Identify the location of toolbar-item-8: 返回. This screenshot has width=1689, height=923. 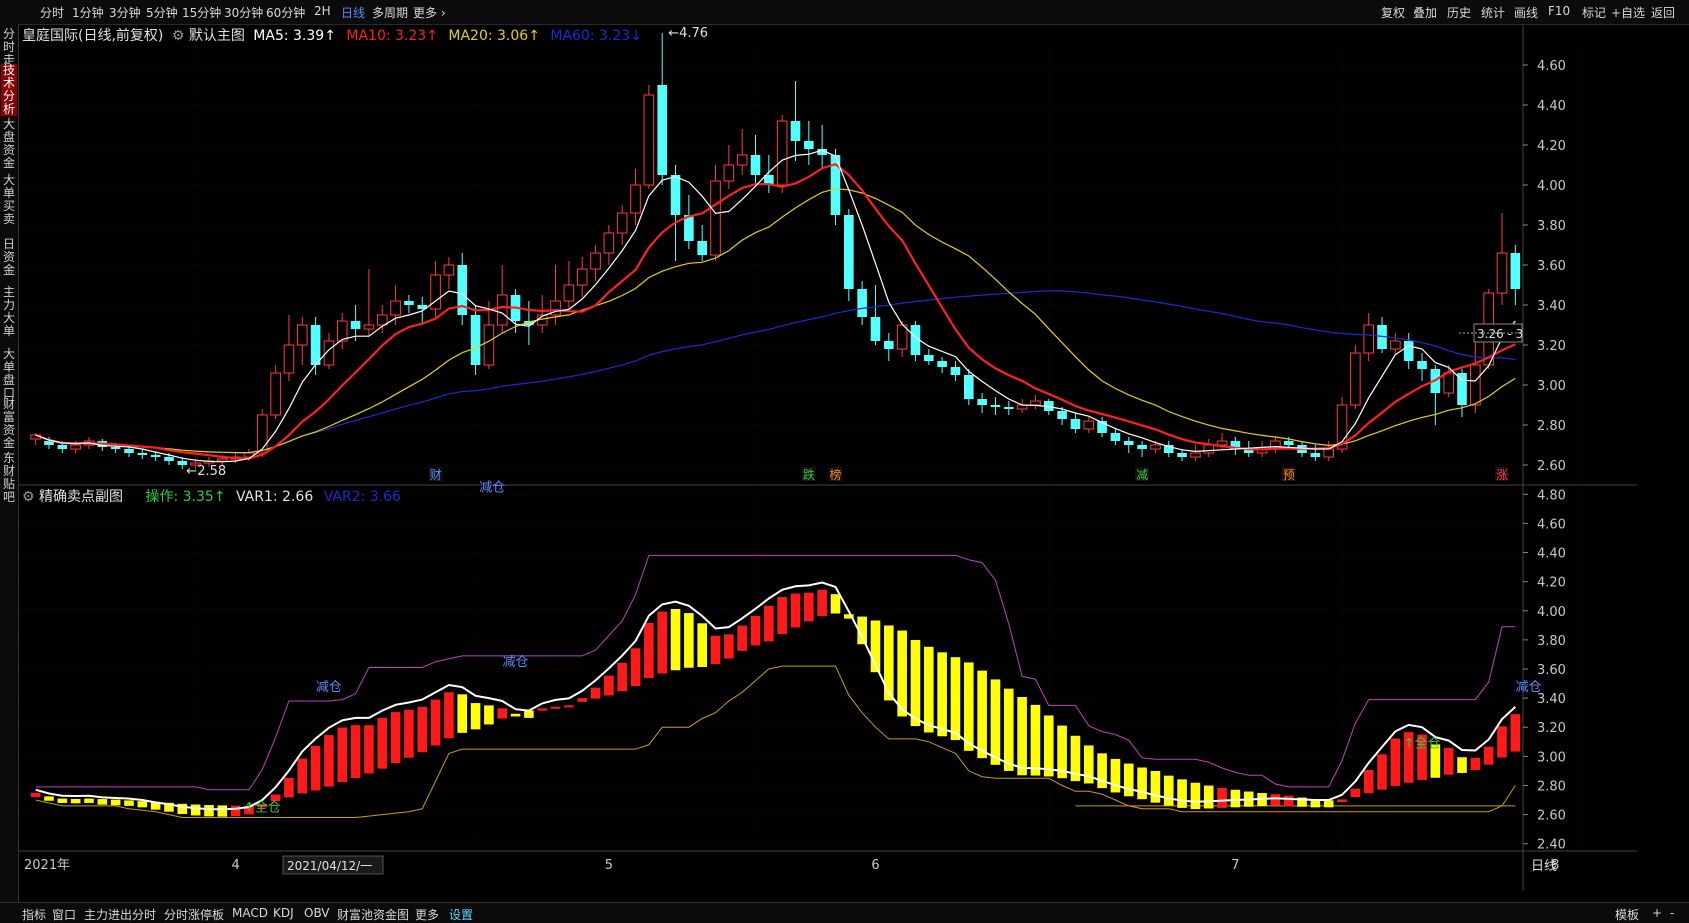
(1663, 12).